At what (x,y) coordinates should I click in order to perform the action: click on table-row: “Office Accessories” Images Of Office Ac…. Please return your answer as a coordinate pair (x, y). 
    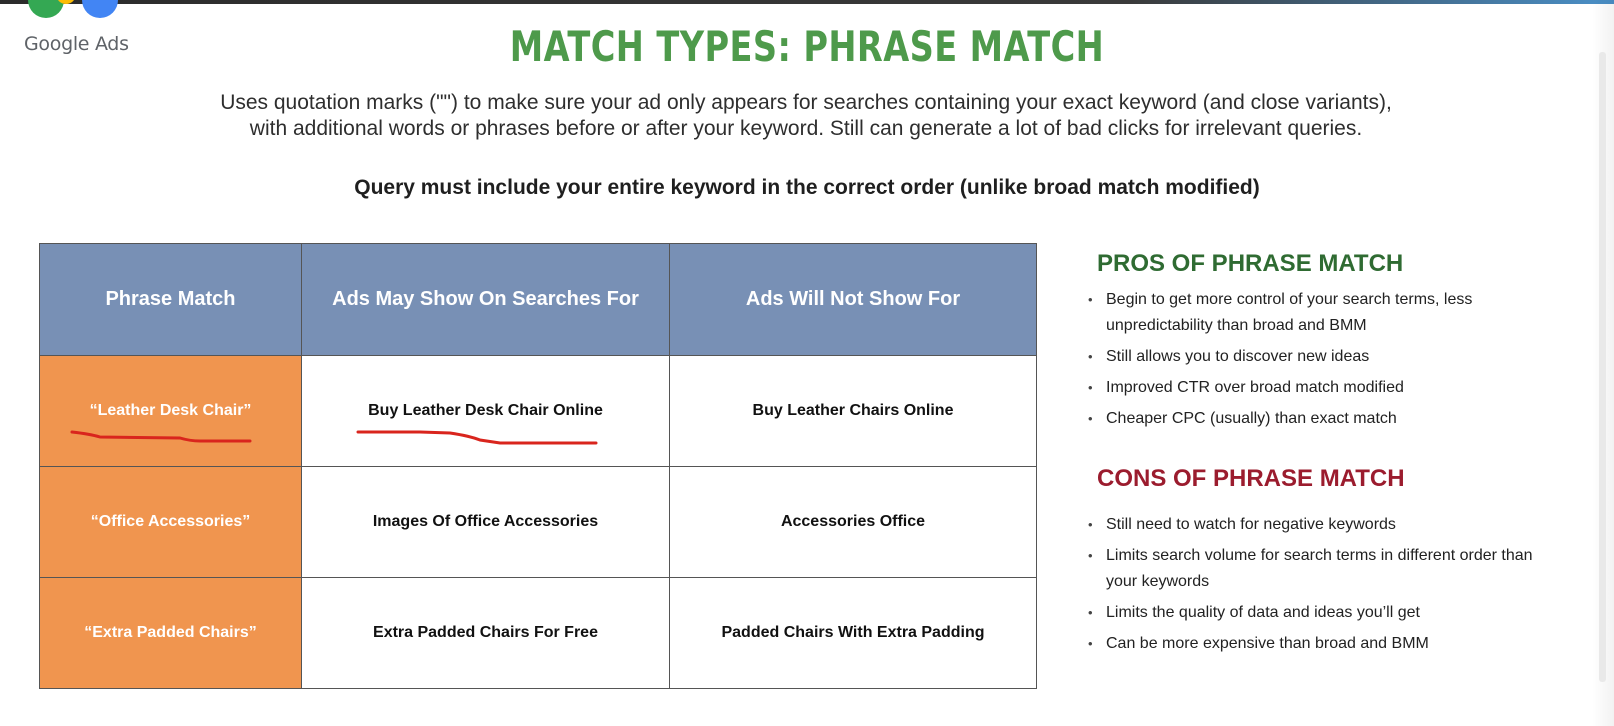
    Looking at the image, I should click on (538, 522).